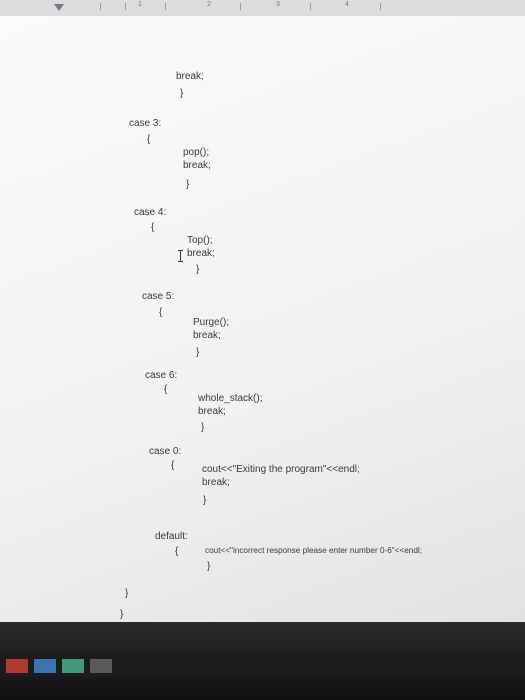 This screenshot has height=700, width=525. Describe the element at coordinates (140, 4) in the screenshot. I see `ruler-number: 1` at that location.